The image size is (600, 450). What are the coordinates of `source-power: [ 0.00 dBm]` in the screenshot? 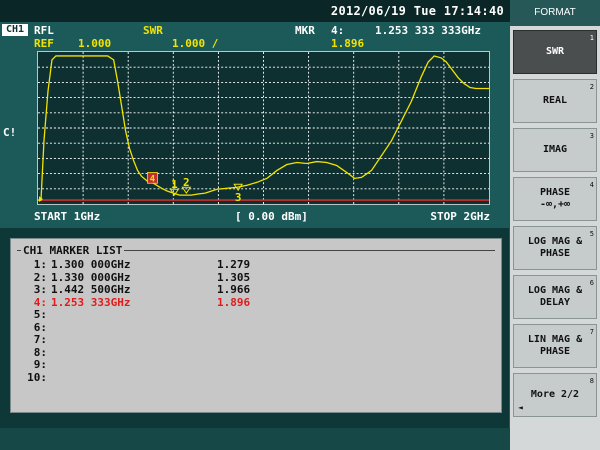 It's located at (271, 216).